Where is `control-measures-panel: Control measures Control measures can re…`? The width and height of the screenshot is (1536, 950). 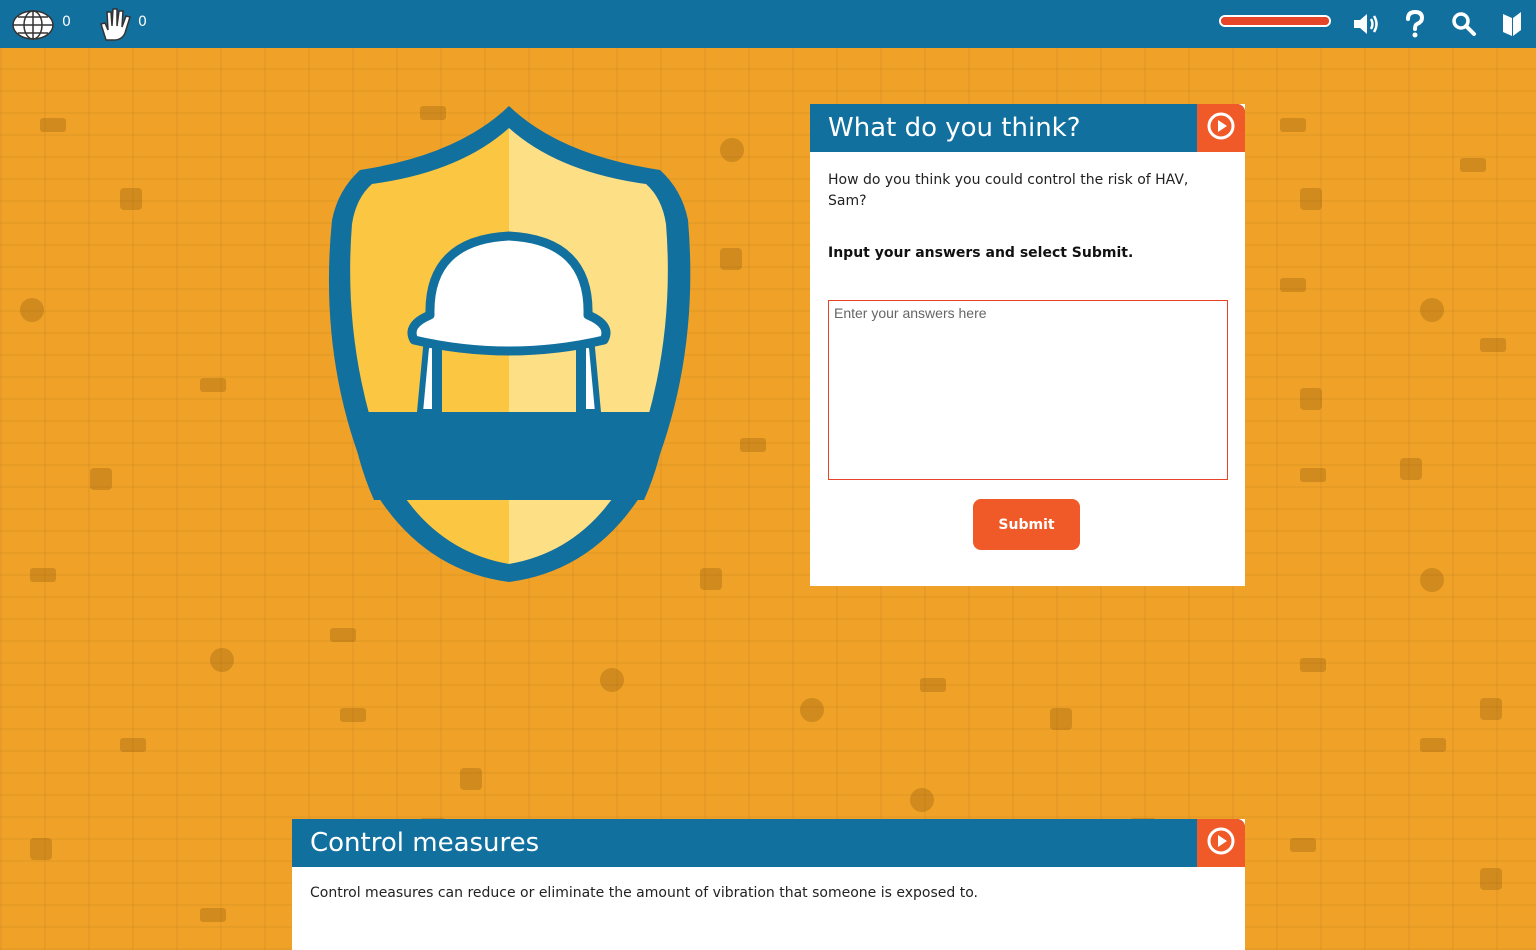 control-measures-panel: Control measures Control measures can re… is located at coordinates (768, 884).